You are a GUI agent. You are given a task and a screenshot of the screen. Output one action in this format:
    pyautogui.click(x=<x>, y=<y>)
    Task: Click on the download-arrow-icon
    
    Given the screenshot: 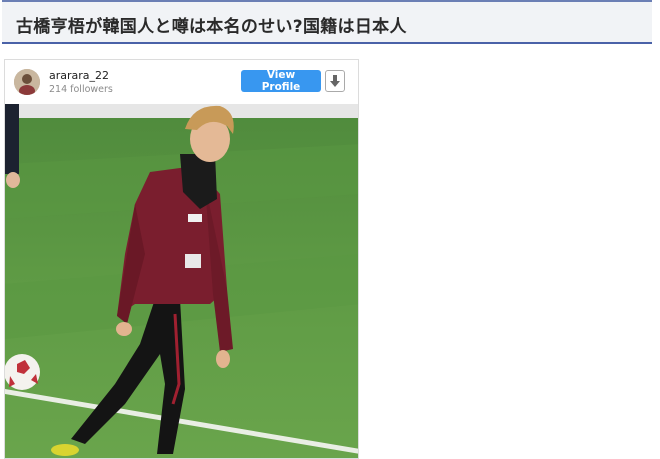 What is the action you would take?
    pyautogui.click(x=335, y=81)
    